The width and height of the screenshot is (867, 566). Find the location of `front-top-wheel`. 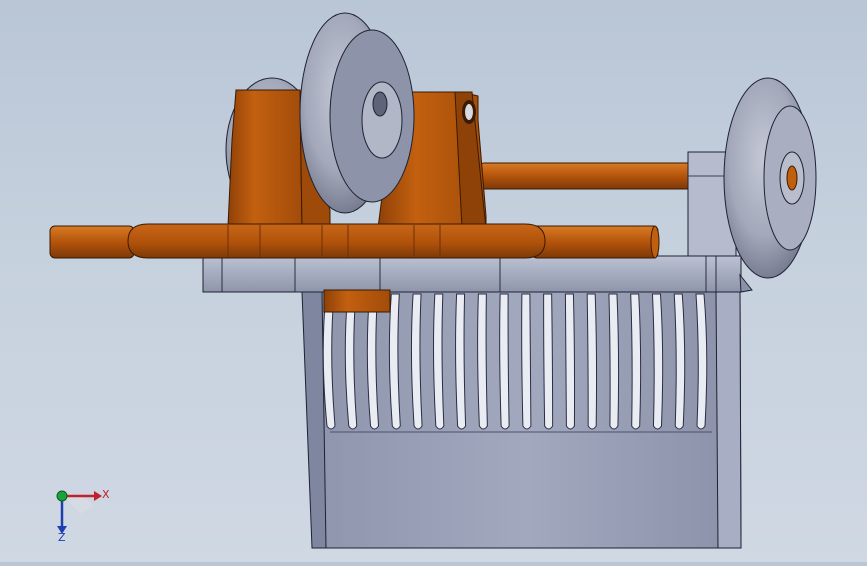

front-top-wheel is located at coordinates (357, 113).